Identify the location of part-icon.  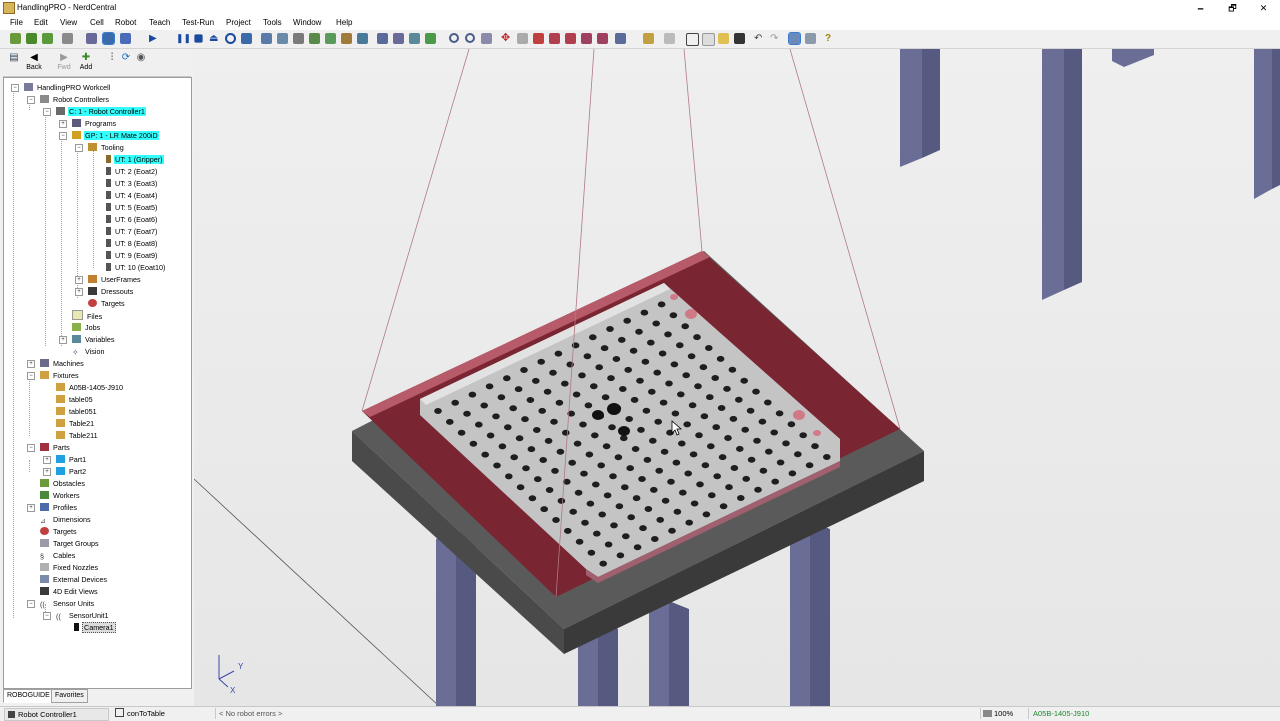
(346, 38).